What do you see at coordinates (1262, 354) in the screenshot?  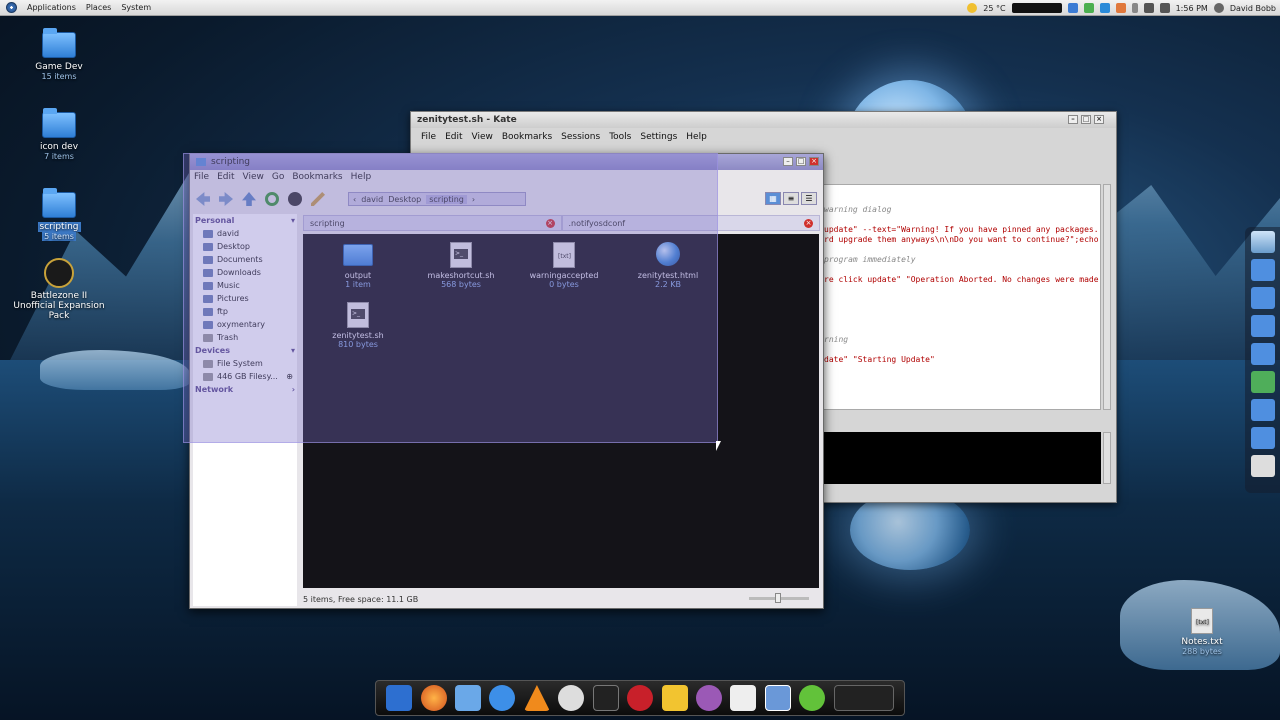 I see `pictures-folder-icon` at bounding box center [1262, 354].